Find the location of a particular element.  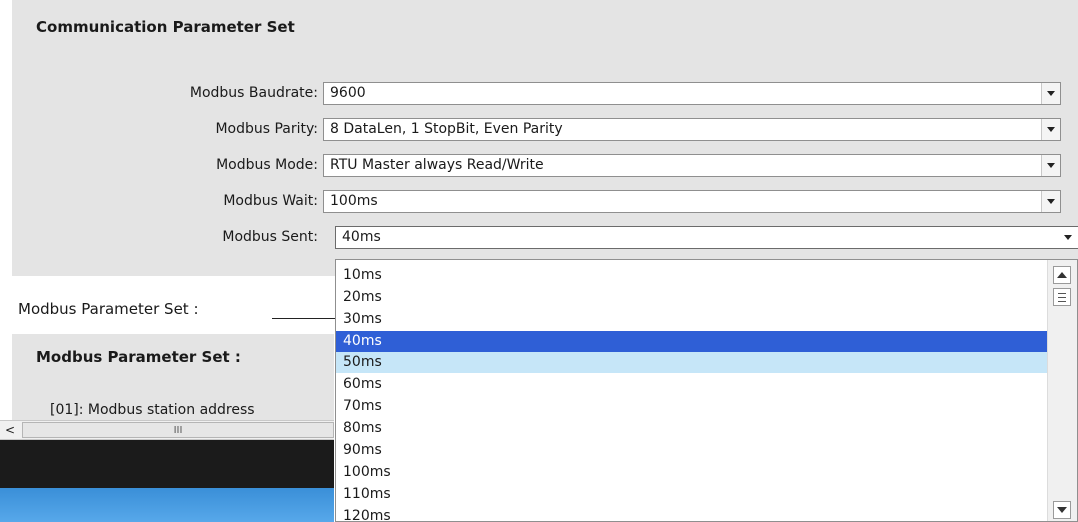

scroll-up-icon is located at coordinates (1062, 275).